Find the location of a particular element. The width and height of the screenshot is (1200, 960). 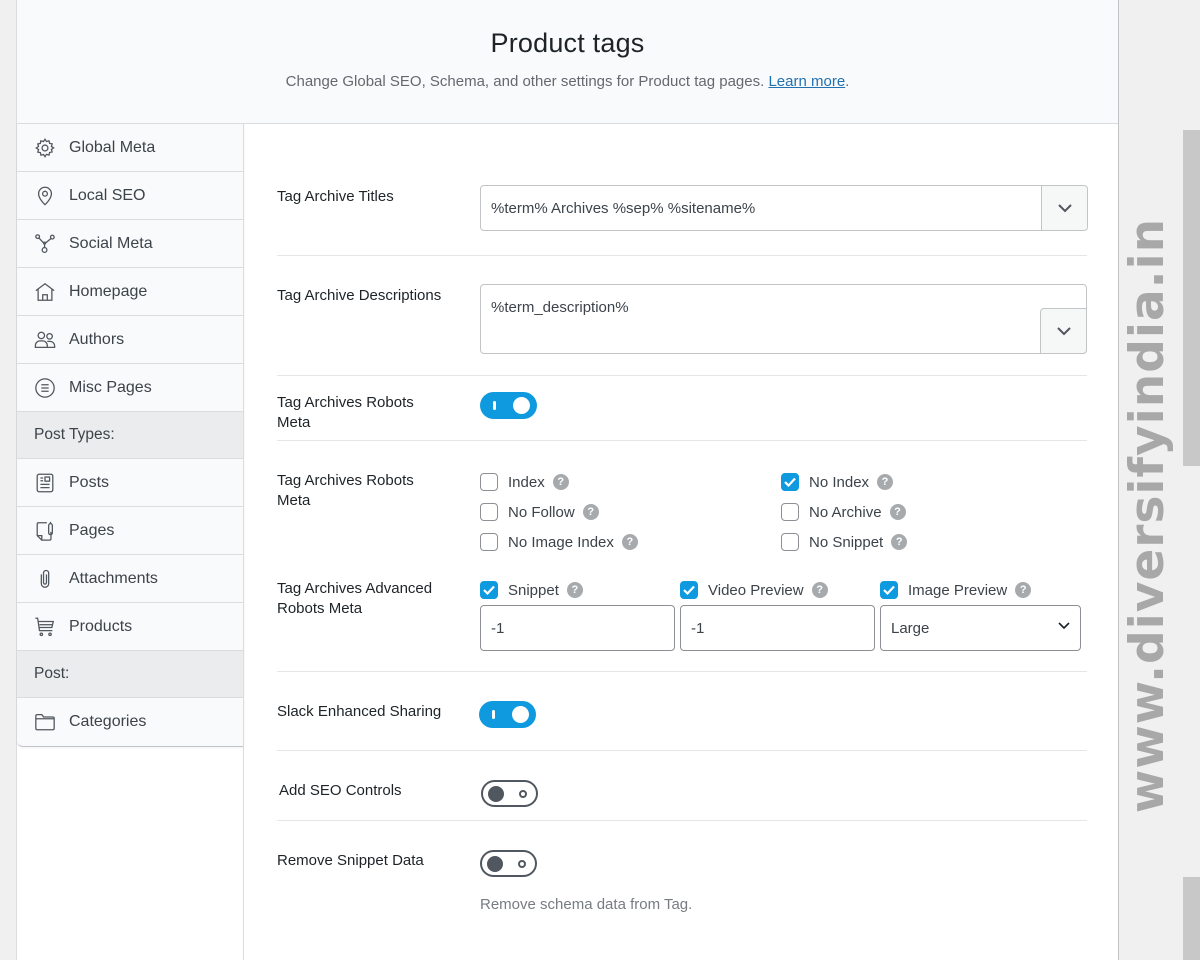

sidebar-item-authors: Authors is located at coordinates (130, 340).